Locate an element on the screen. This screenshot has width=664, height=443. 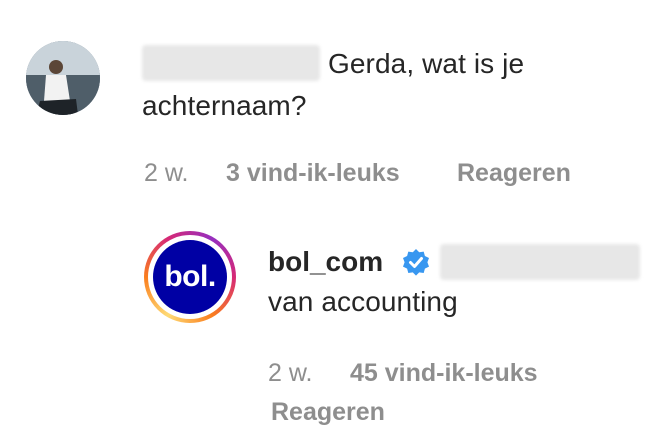
mentioned-username-blurred is located at coordinates (540, 262).